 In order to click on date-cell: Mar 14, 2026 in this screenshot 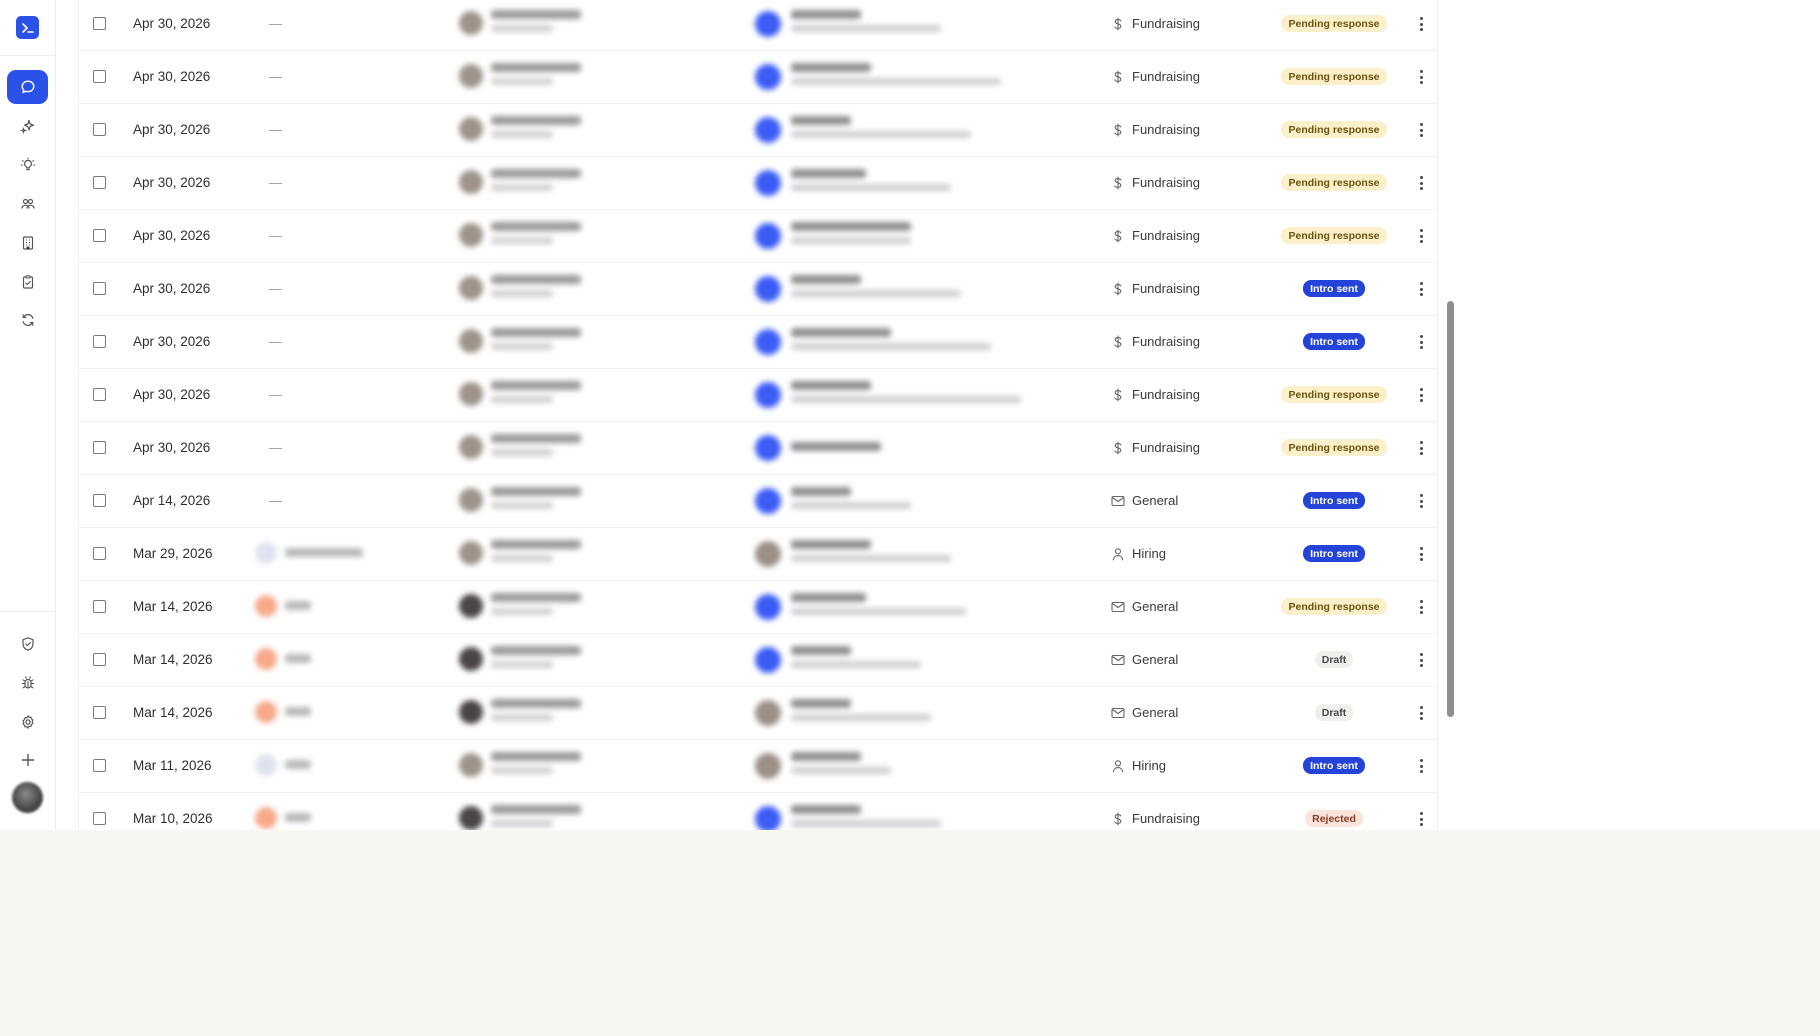, I will do `click(173, 712)`.